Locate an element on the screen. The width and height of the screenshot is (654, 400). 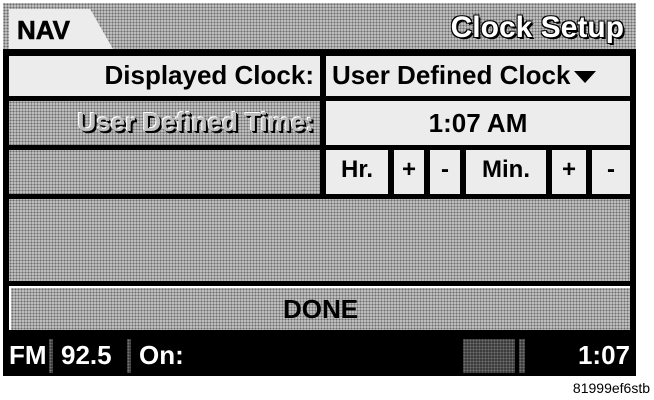
page-title: Clock Setup is located at coordinates (537, 27).